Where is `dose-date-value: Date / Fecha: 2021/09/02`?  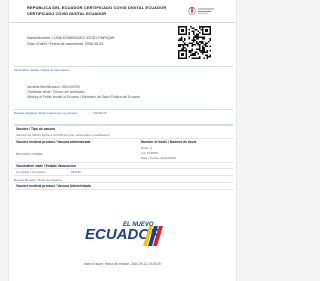
dose-date-value: Date / Fecha: 2021/09/02 is located at coordinates (158, 158).